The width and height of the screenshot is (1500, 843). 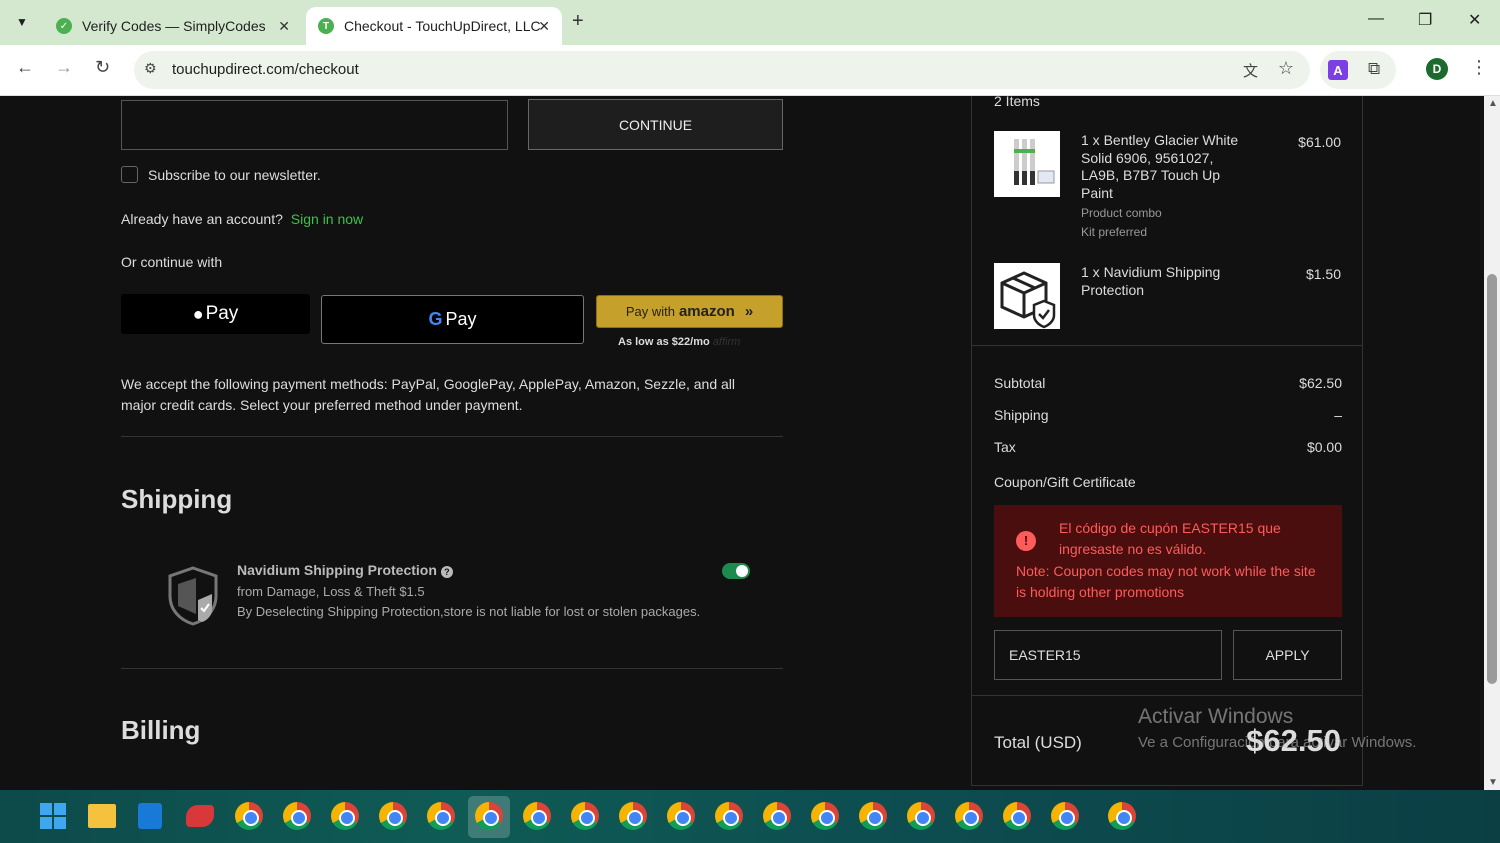 What do you see at coordinates (749, 311) in the screenshot?
I see `chevrons-right-icon: »` at bounding box center [749, 311].